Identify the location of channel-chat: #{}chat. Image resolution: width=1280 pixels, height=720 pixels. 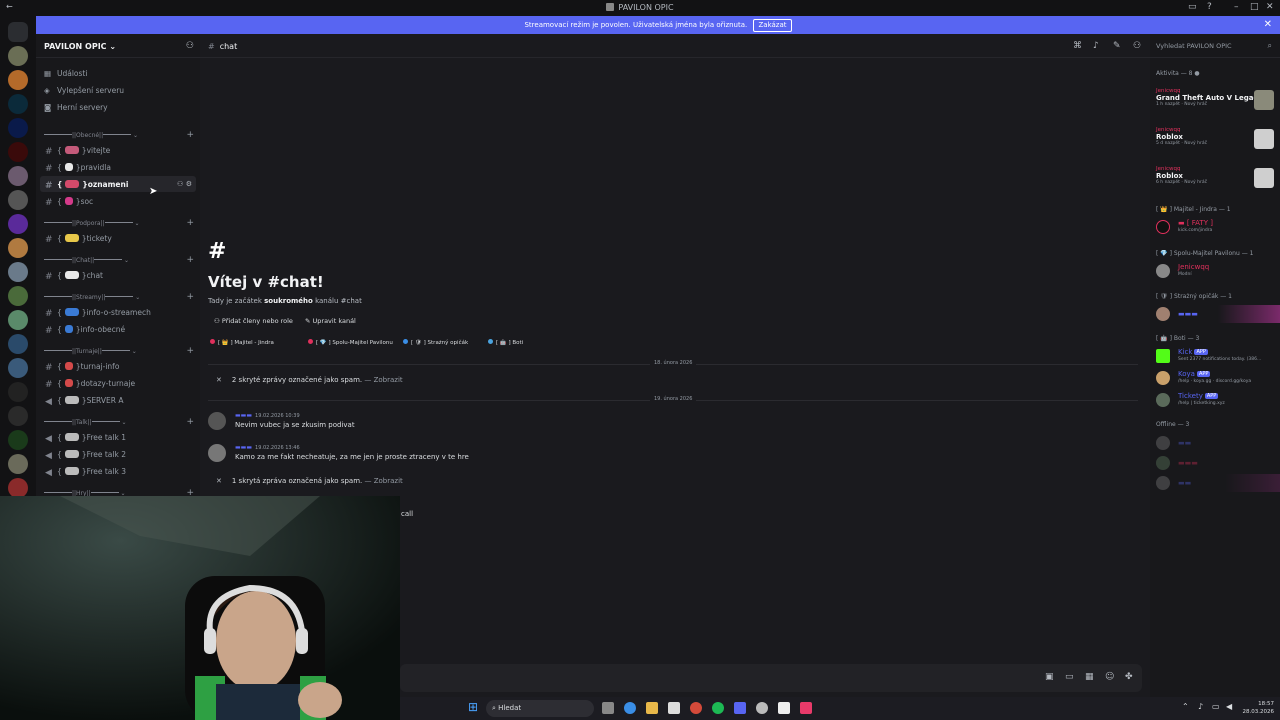
(118, 275).